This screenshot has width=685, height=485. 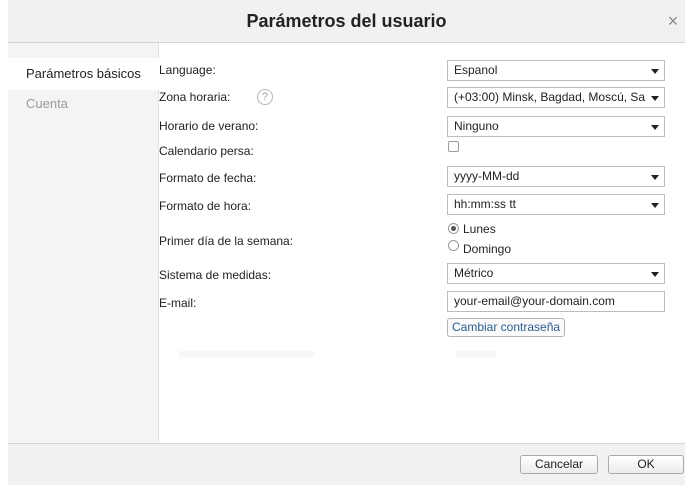 What do you see at coordinates (178, 303) in the screenshot?
I see `email-label: E-mail:` at bounding box center [178, 303].